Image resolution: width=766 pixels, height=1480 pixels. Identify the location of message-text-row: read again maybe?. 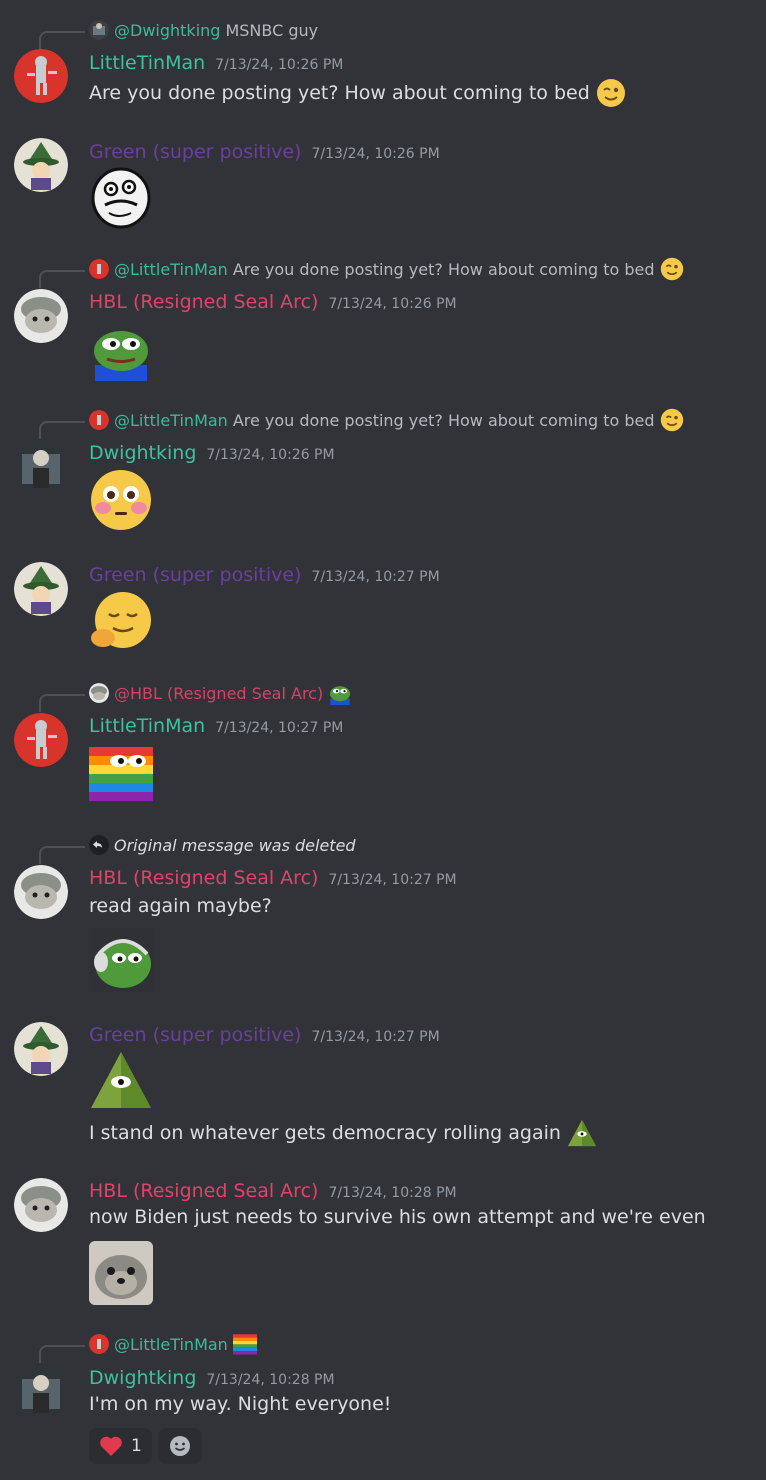
(180, 906).